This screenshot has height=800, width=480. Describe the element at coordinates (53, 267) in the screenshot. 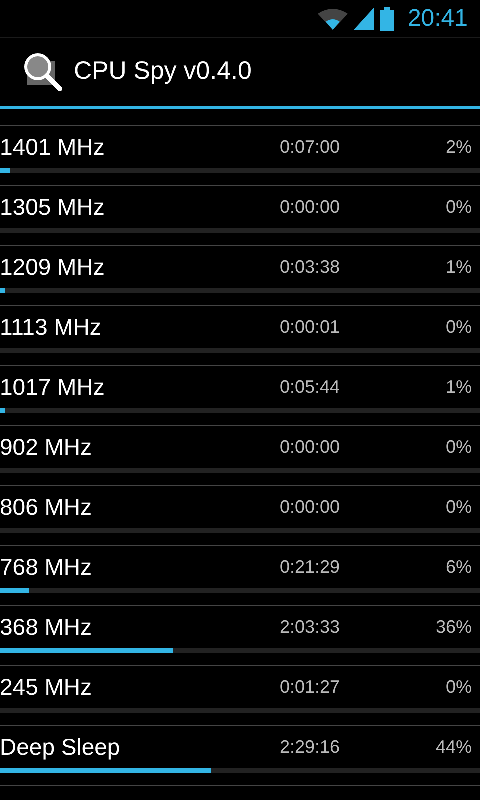

I see `frequency-label: 1209 MHz` at that location.